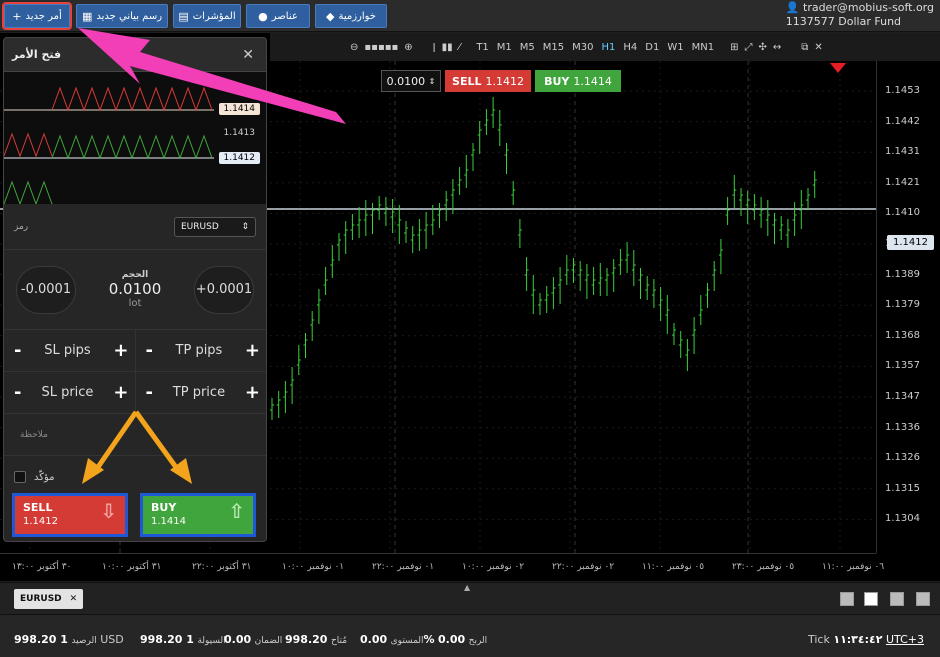 The width and height of the screenshot is (940, 657). What do you see at coordinates (902, 305) in the screenshot?
I see `price-axis-label: 1.1379` at bounding box center [902, 305].